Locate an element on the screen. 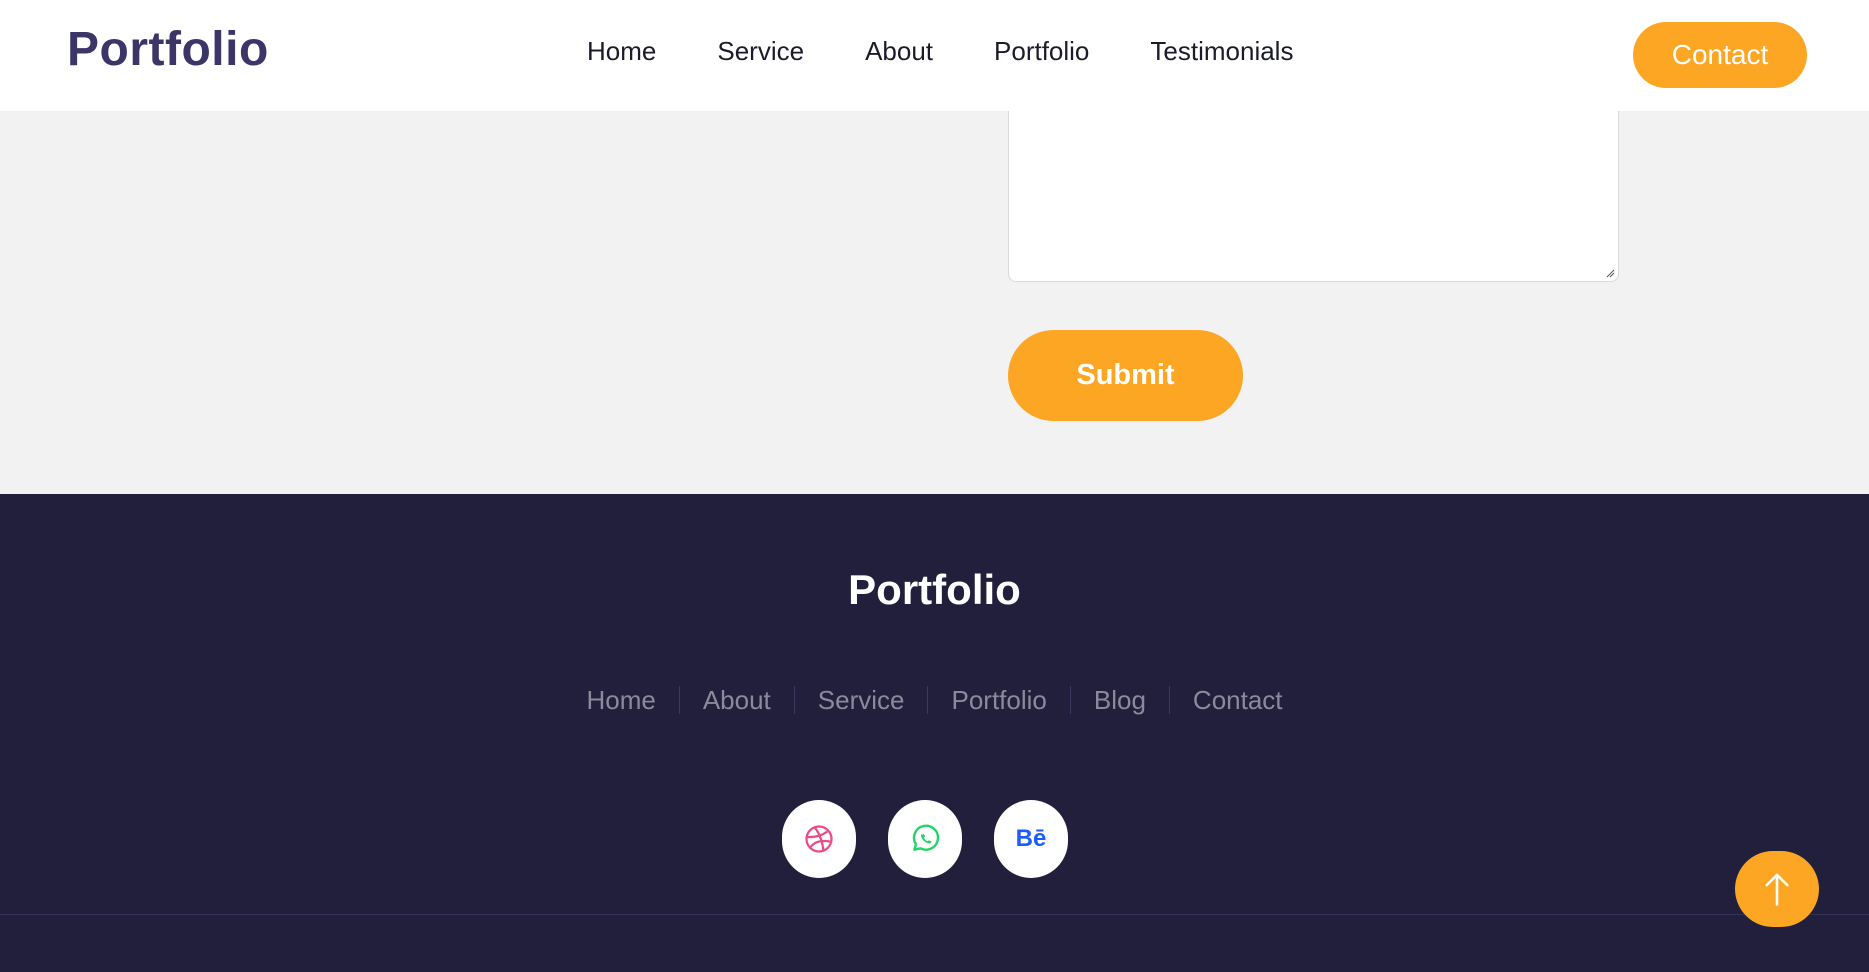 The height and width of the screenshot is (972, 1869). whatsapp-button is located at coordinates (925, 839).